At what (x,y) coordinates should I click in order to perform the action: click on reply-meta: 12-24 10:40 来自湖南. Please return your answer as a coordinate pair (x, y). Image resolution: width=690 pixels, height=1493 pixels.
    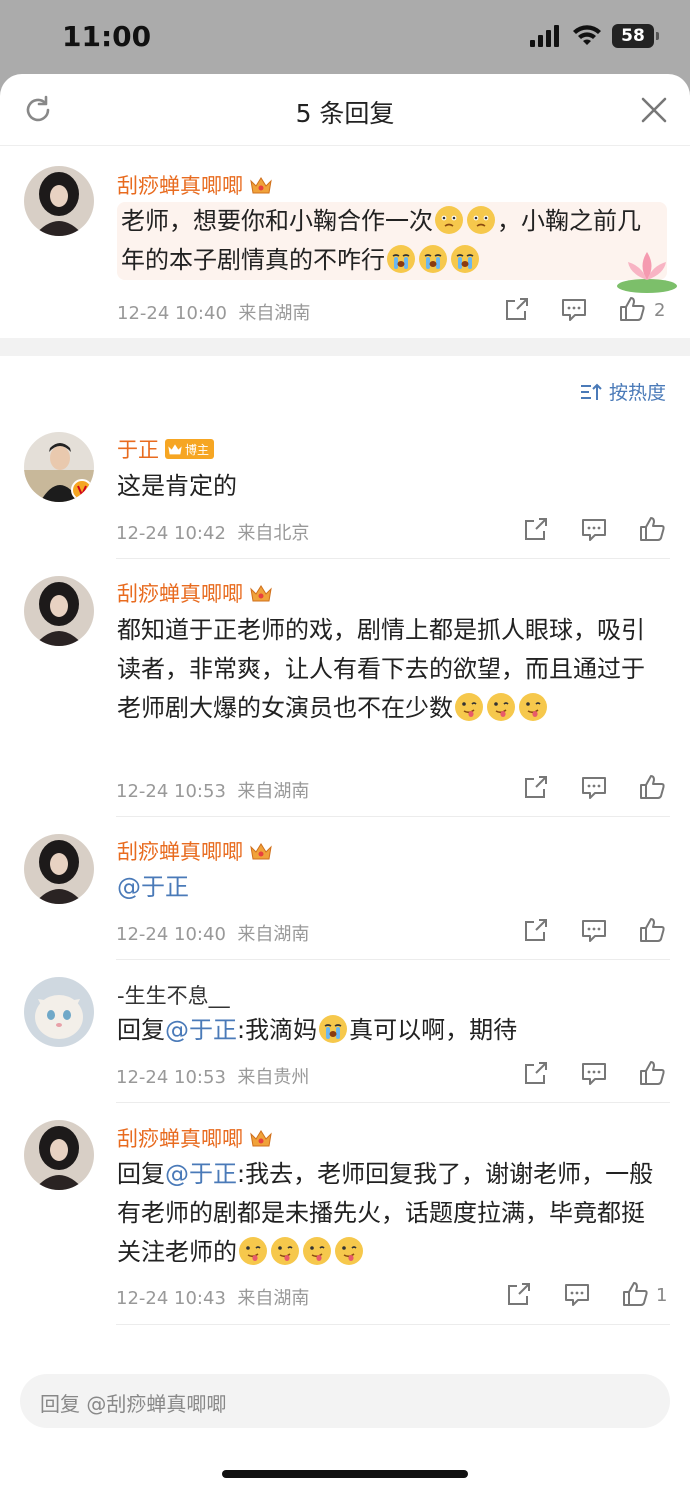
    Looking at the image, I should click on (213, 934).